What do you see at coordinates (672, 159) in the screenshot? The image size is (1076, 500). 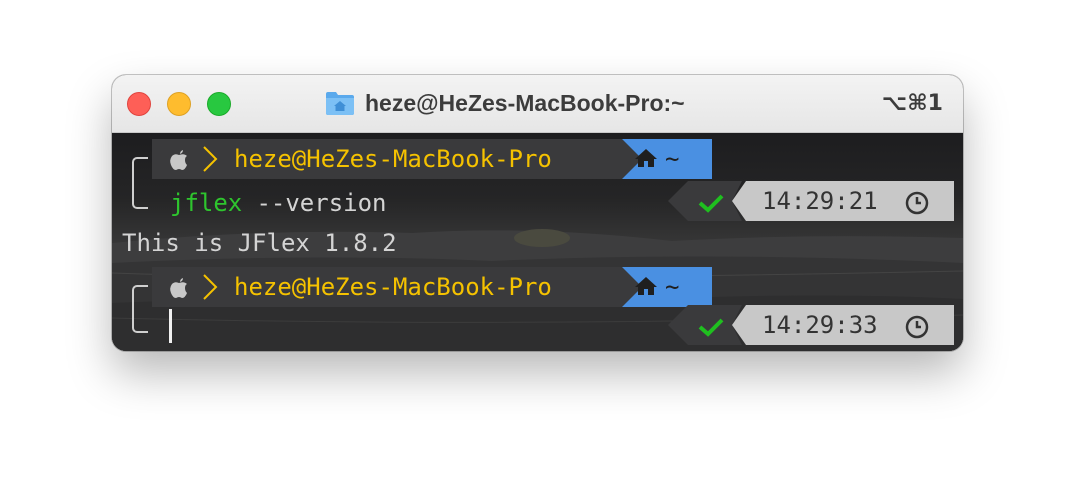 I see `prompt1-dir: ~` at bounding box center [672, 159].